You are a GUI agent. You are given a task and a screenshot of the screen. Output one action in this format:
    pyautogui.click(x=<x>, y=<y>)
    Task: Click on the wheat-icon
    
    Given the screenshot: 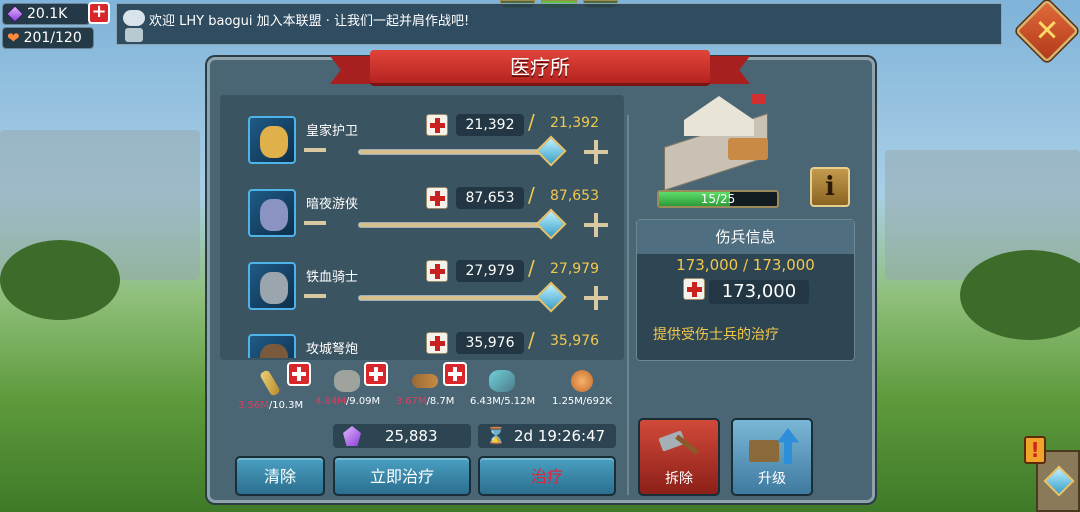 What is the action you would take?
    pyautogui.click(x=270, y=383)
    